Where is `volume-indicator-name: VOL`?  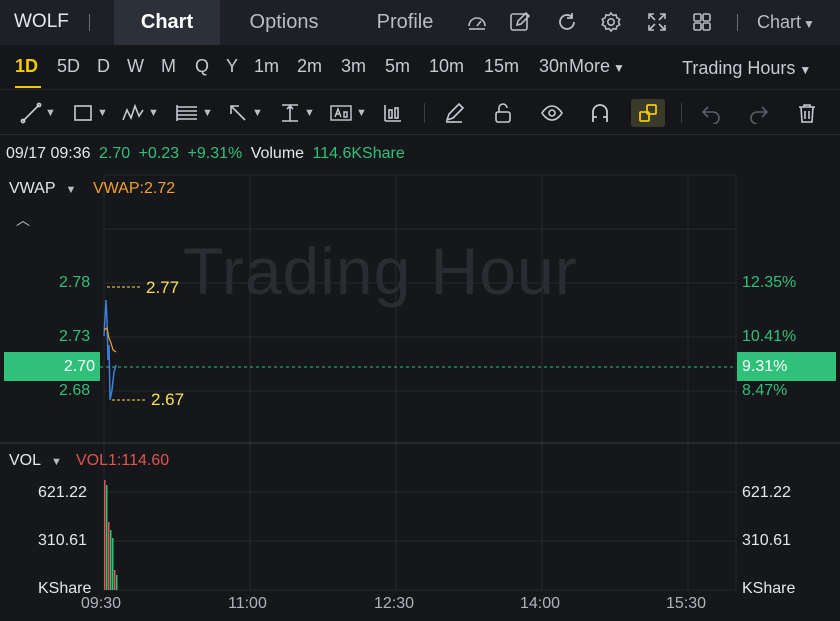 volume-indicator-name: VOL is located at coordinates (25, 460).